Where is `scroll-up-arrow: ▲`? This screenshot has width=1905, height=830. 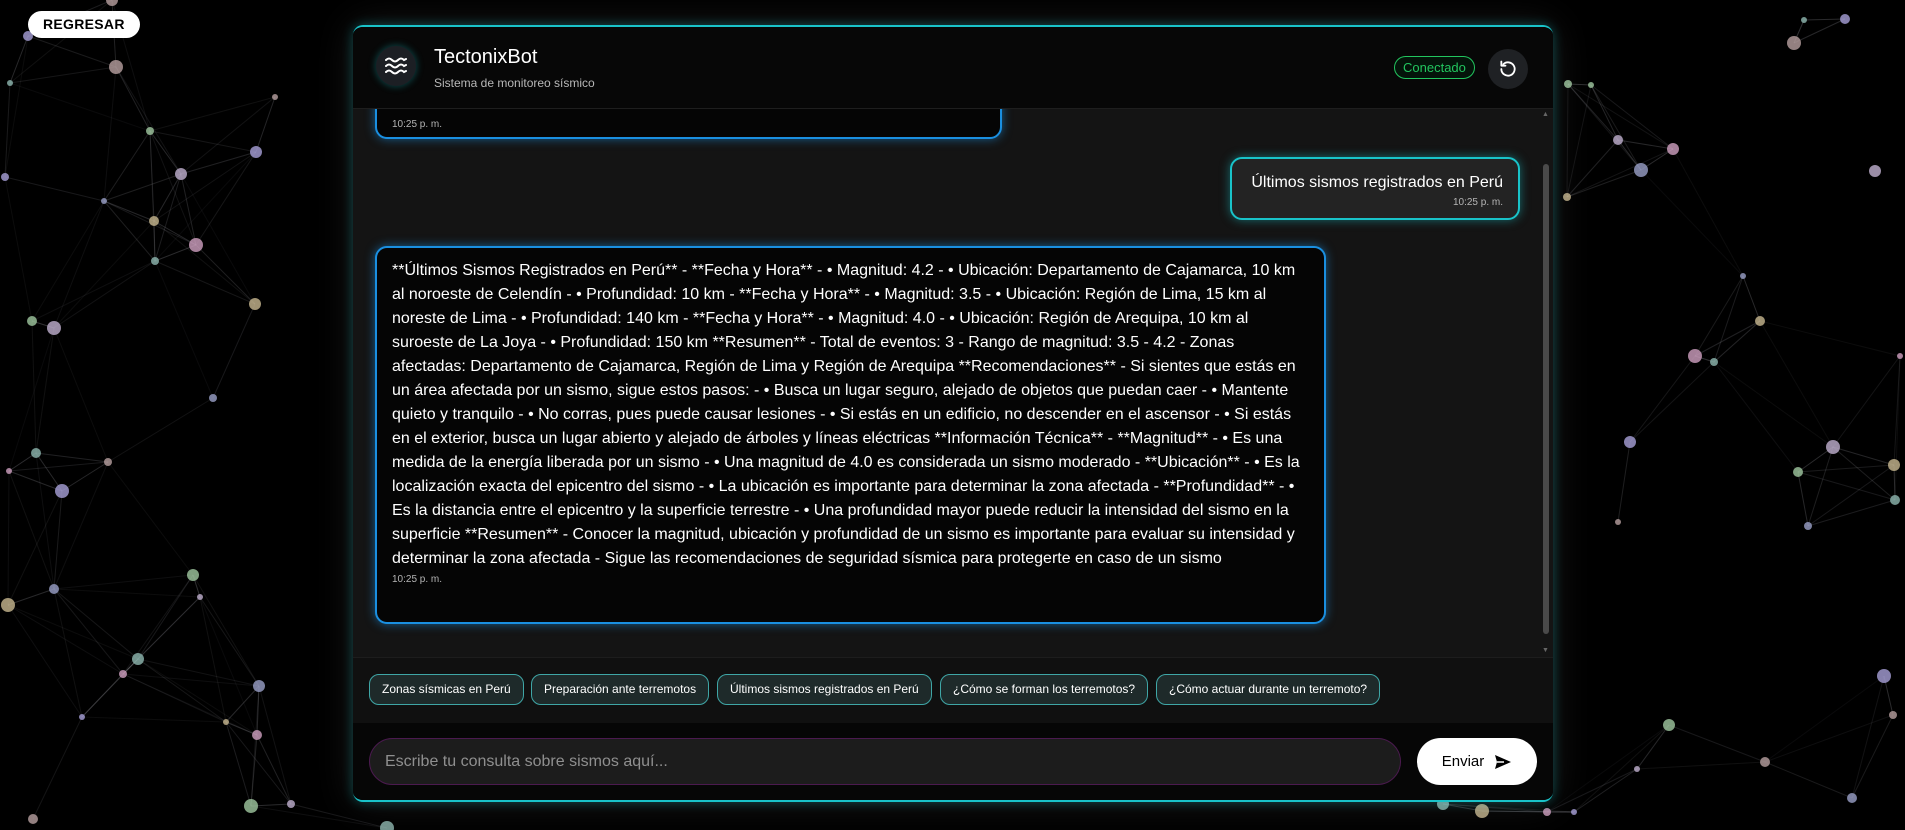 scroll-up-arrow: ▲ is located at coordinates (1545, 114).